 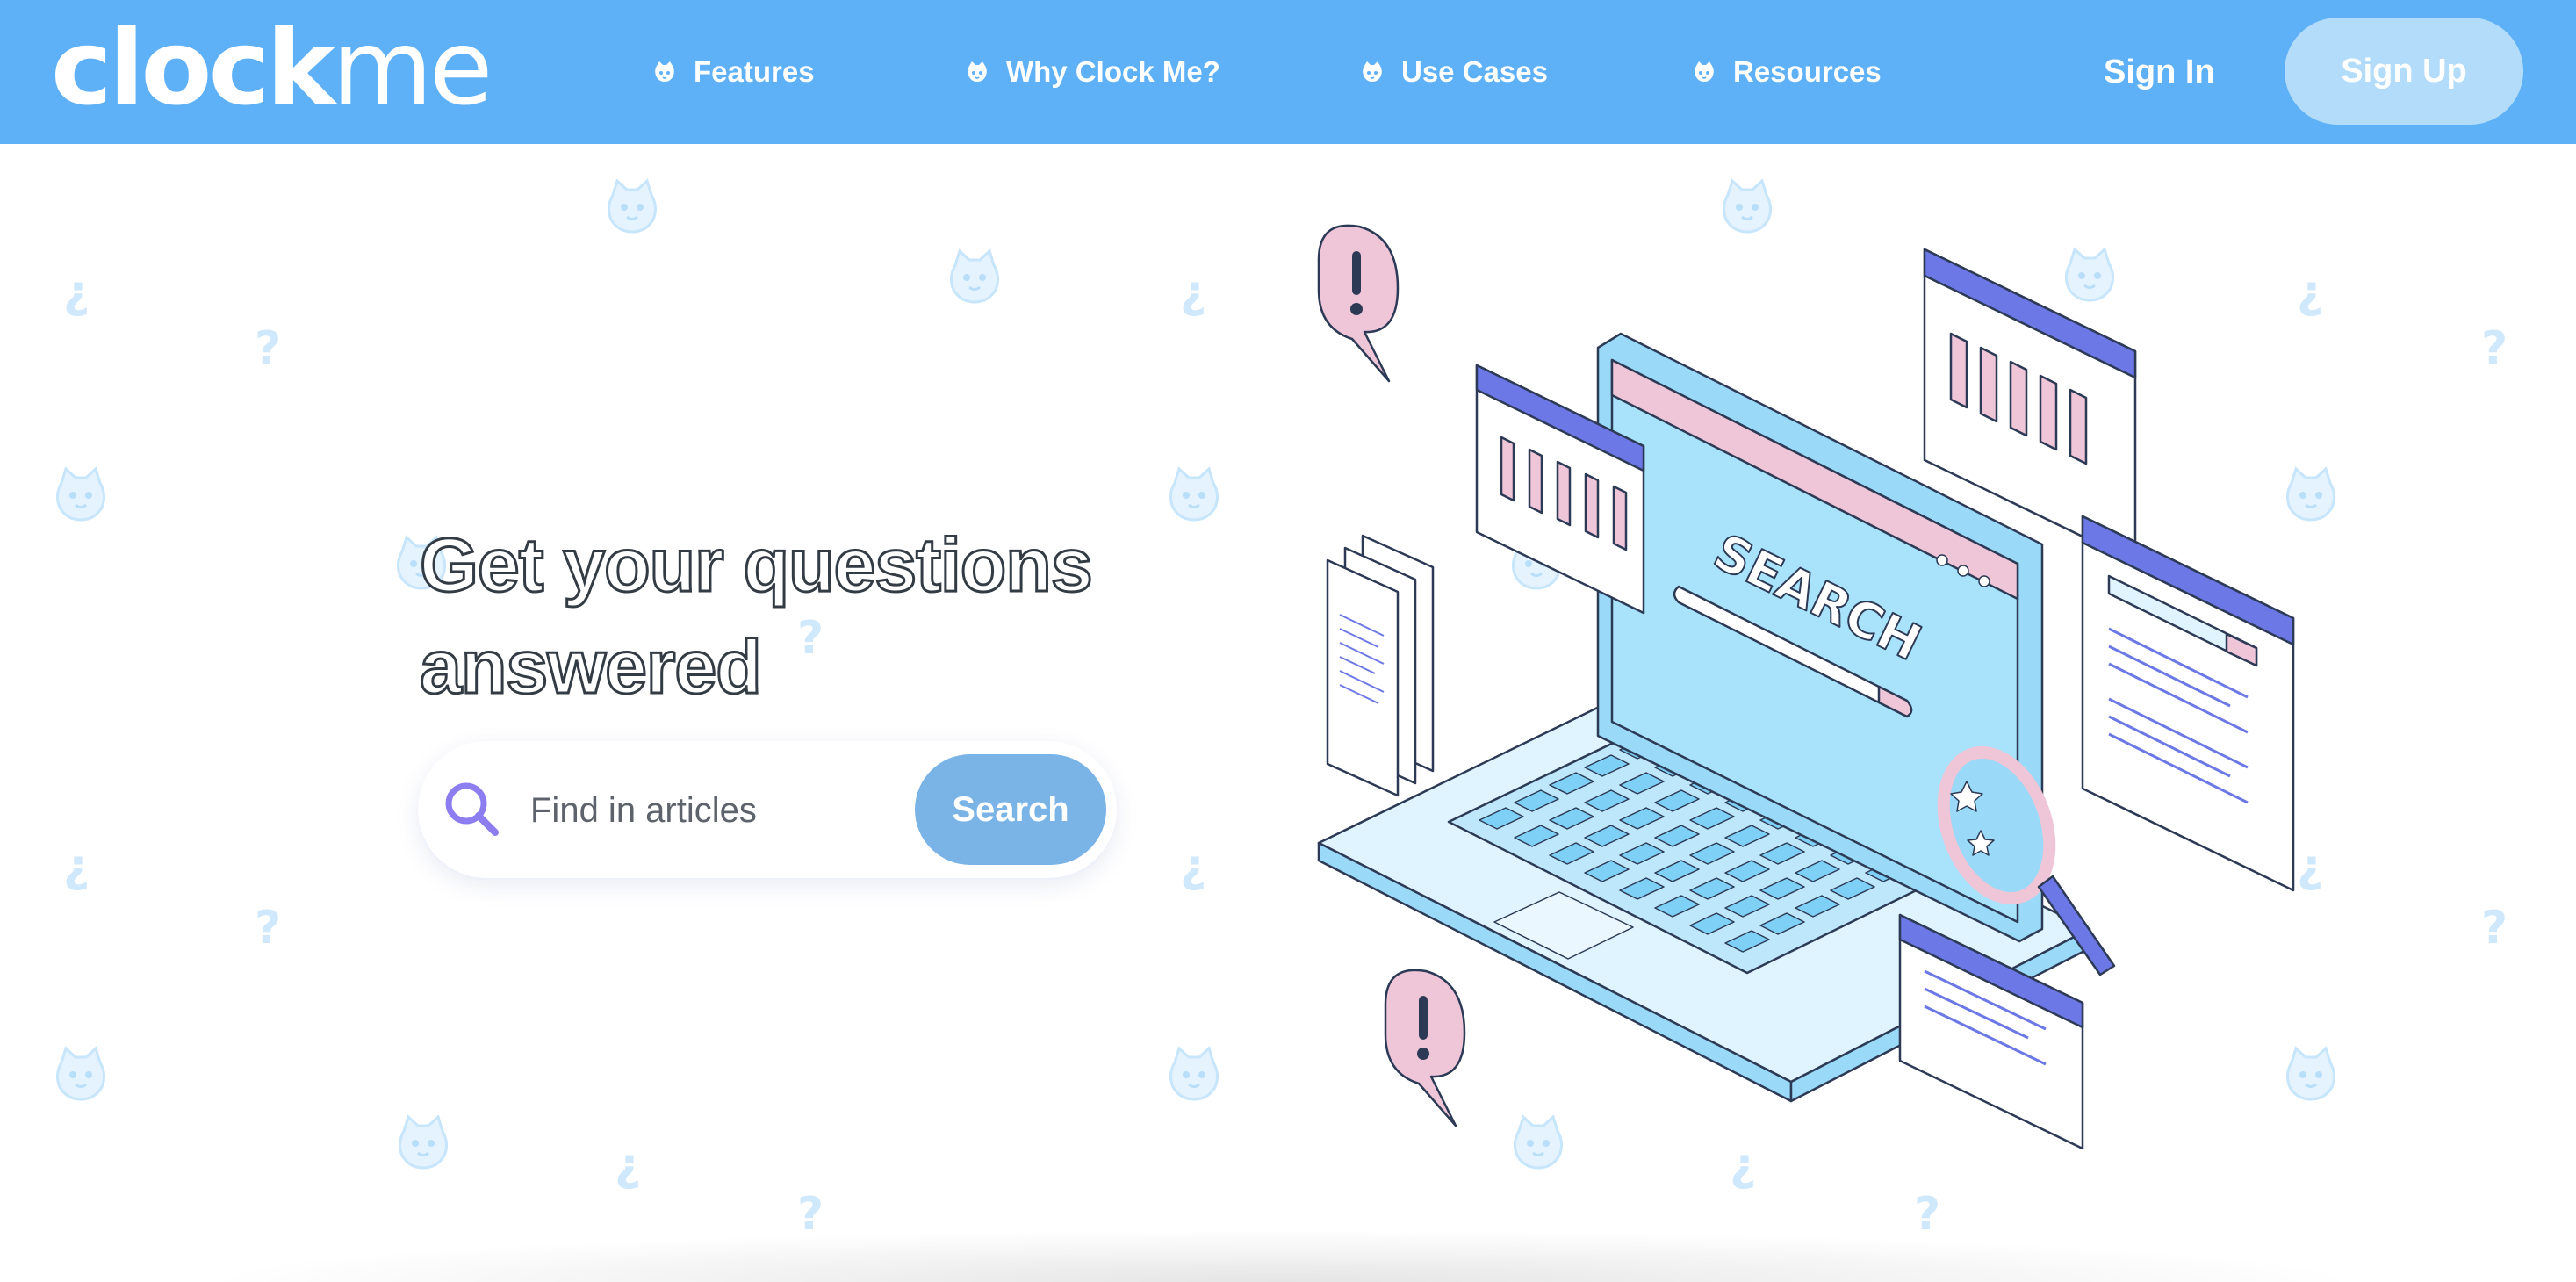 What do you see at coordinates (688, 810) in the screenshot?
I see `search-input` at bounding box center [688, 810].